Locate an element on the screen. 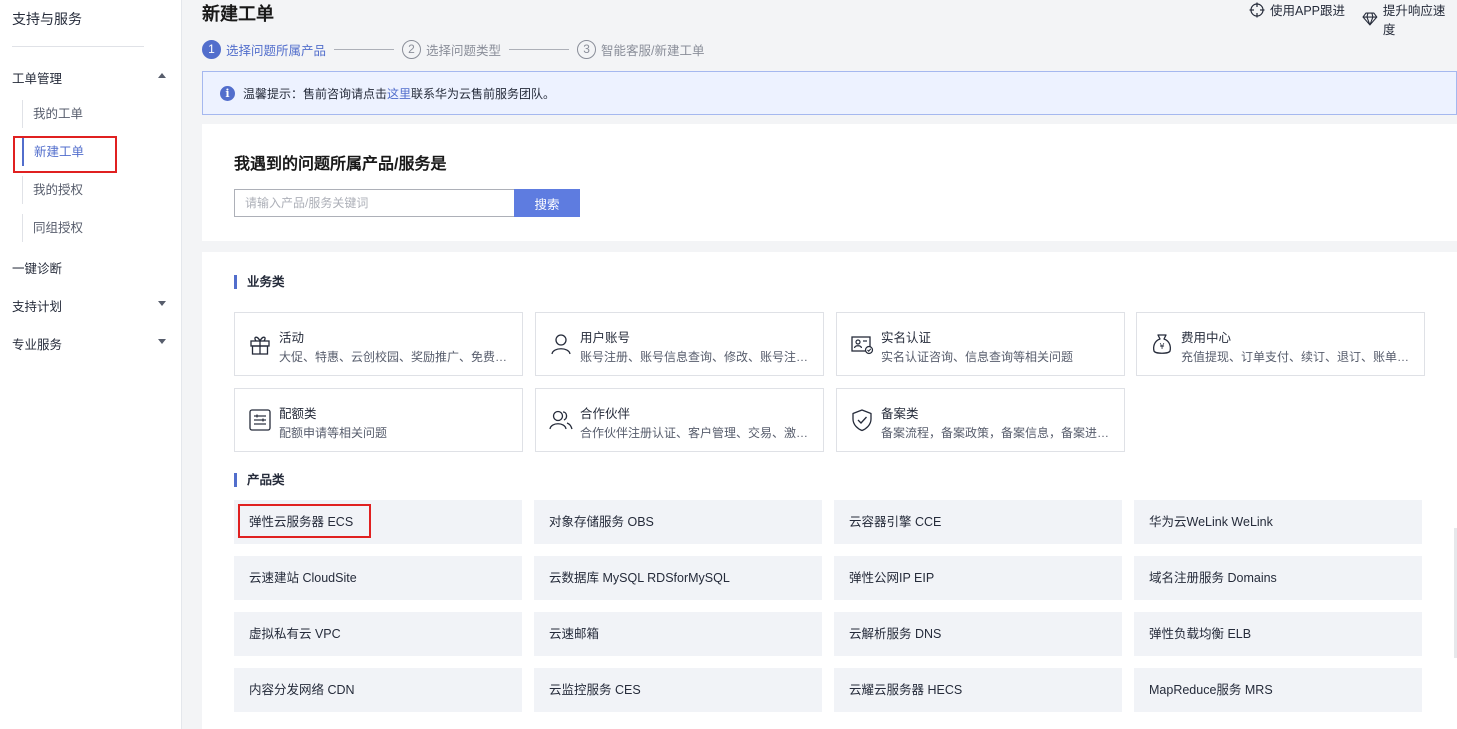  notice-suffix: 联系华为云售前服务团队。 is located at coordinates (483, 93).